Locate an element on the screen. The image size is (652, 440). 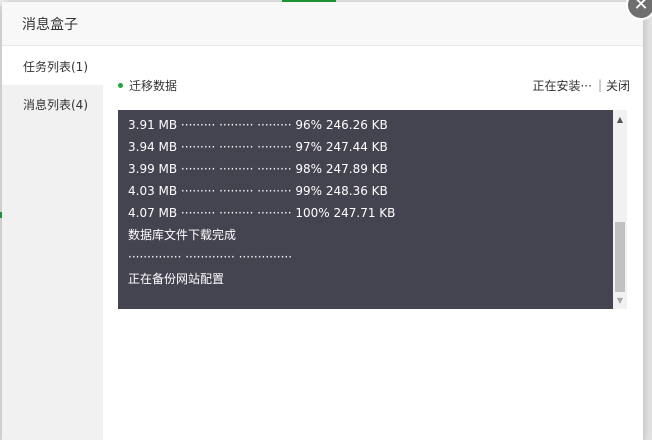
scroll-down-icon: ▼ is located at coordinates (620, 300).